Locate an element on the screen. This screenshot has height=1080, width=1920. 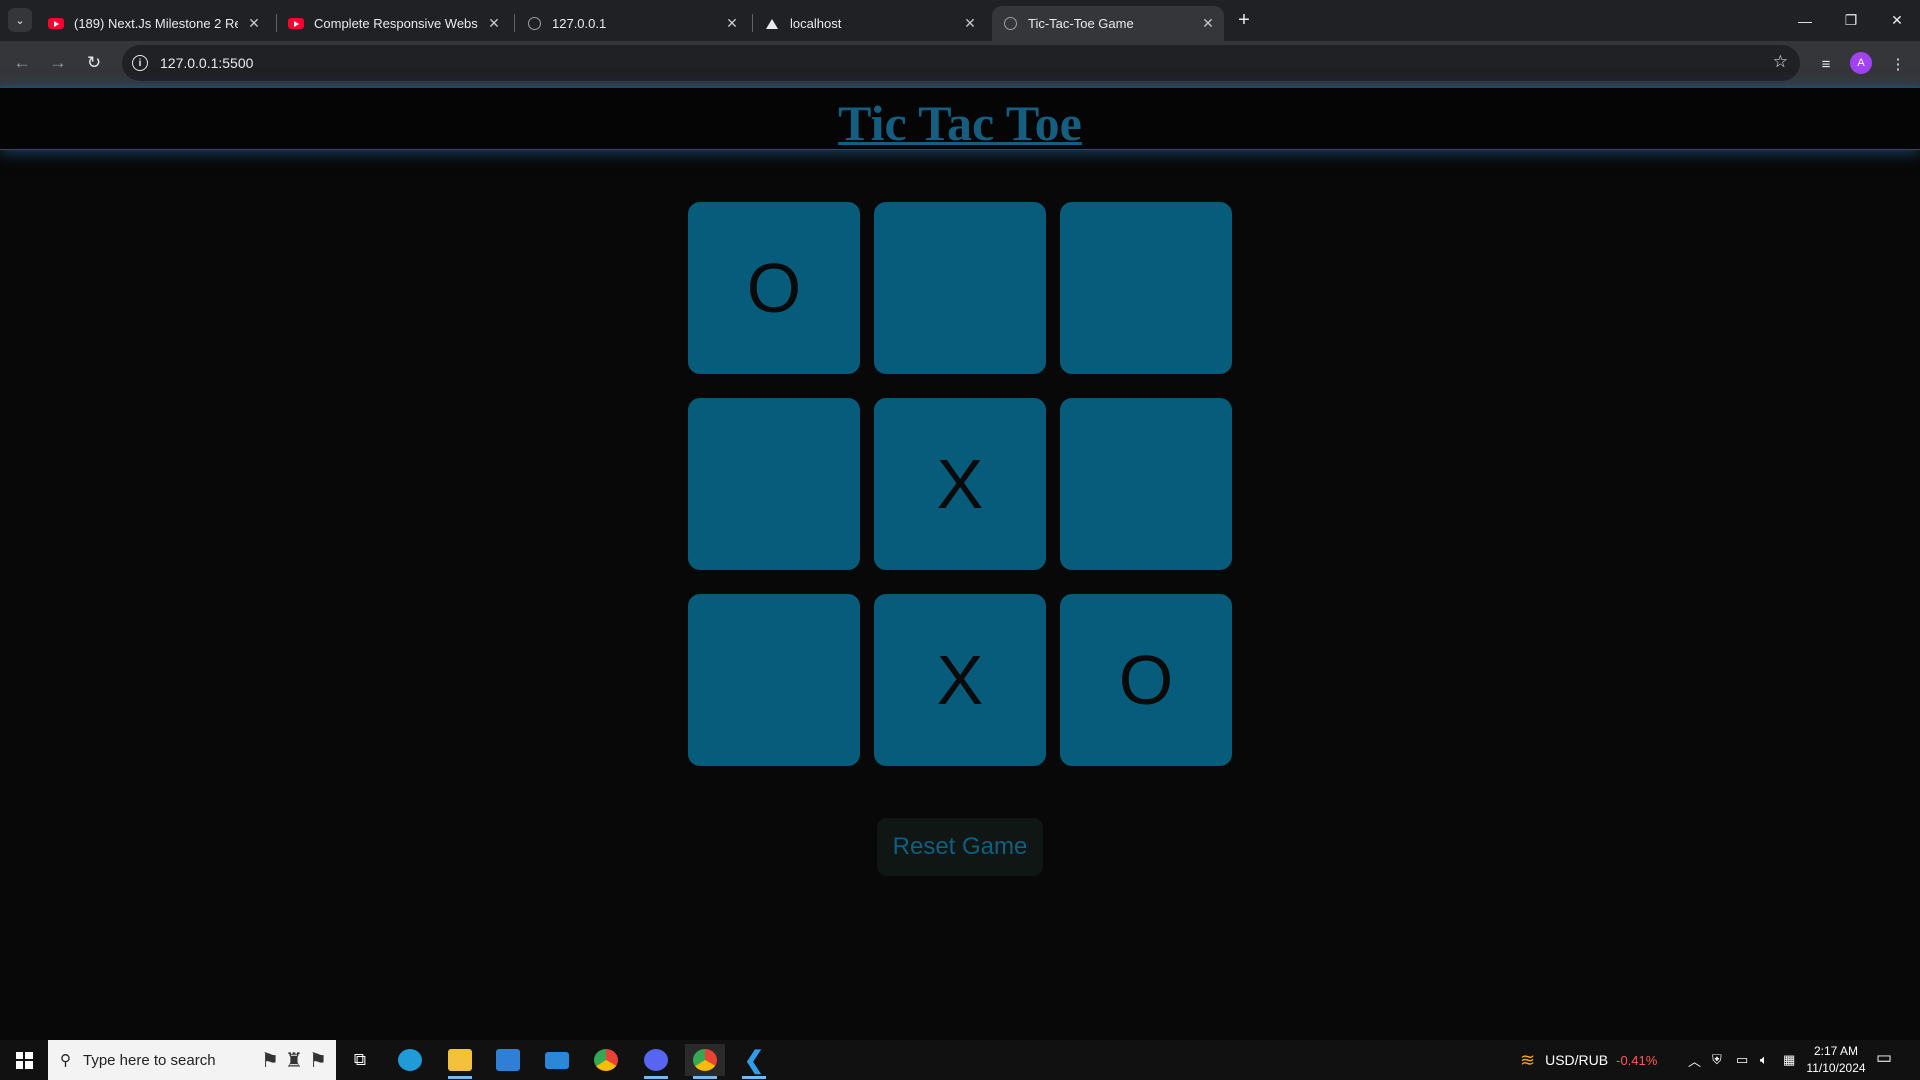
restore-button: ❐ is located at coordinates (1851, 20).